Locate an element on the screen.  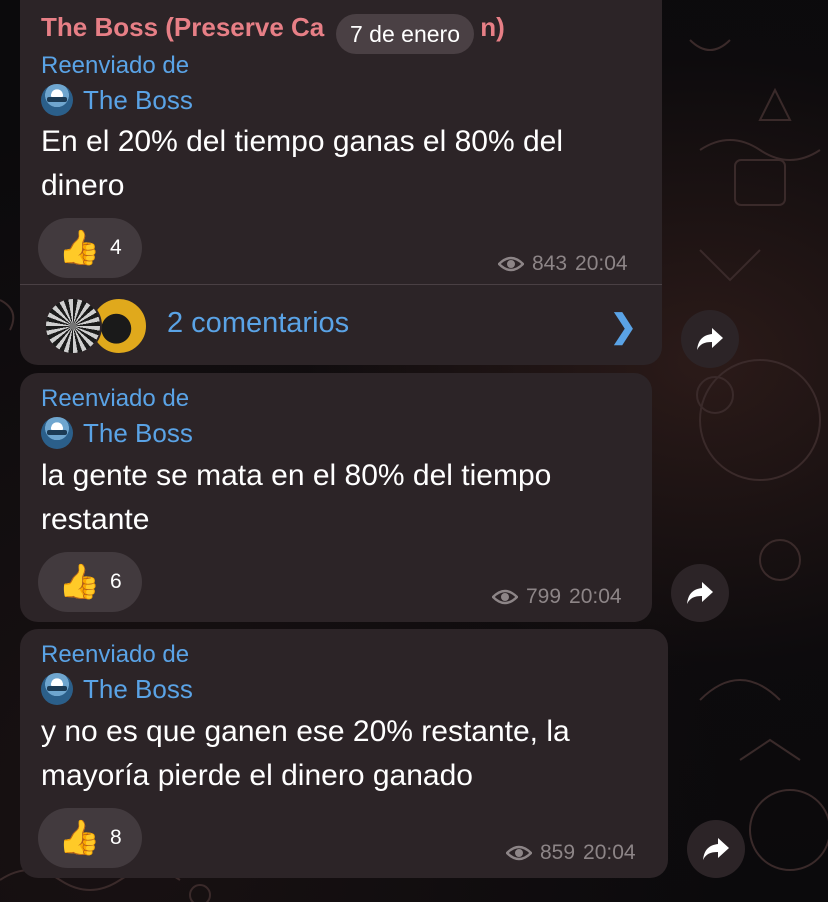
reaction-chip: 👍 8 is located at coordinates (90, 838).